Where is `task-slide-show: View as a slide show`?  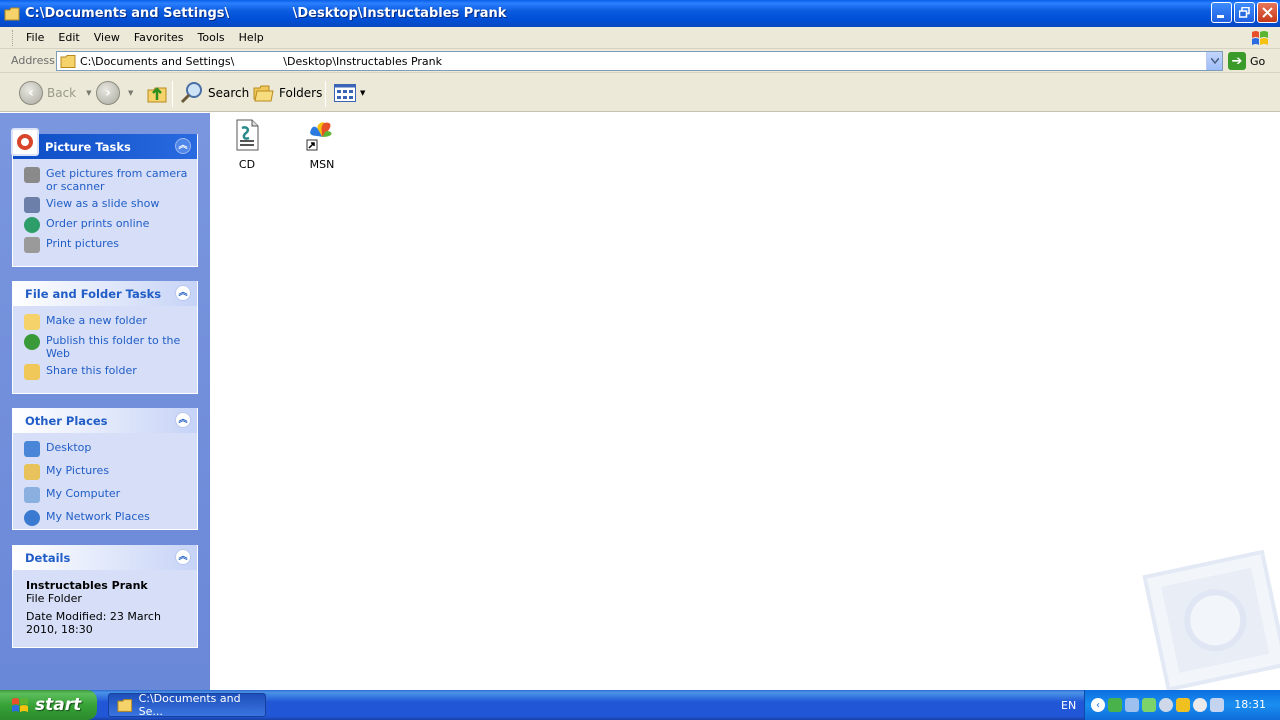
task-slide-show: View as a slide show is located at coordinates (106, 205).